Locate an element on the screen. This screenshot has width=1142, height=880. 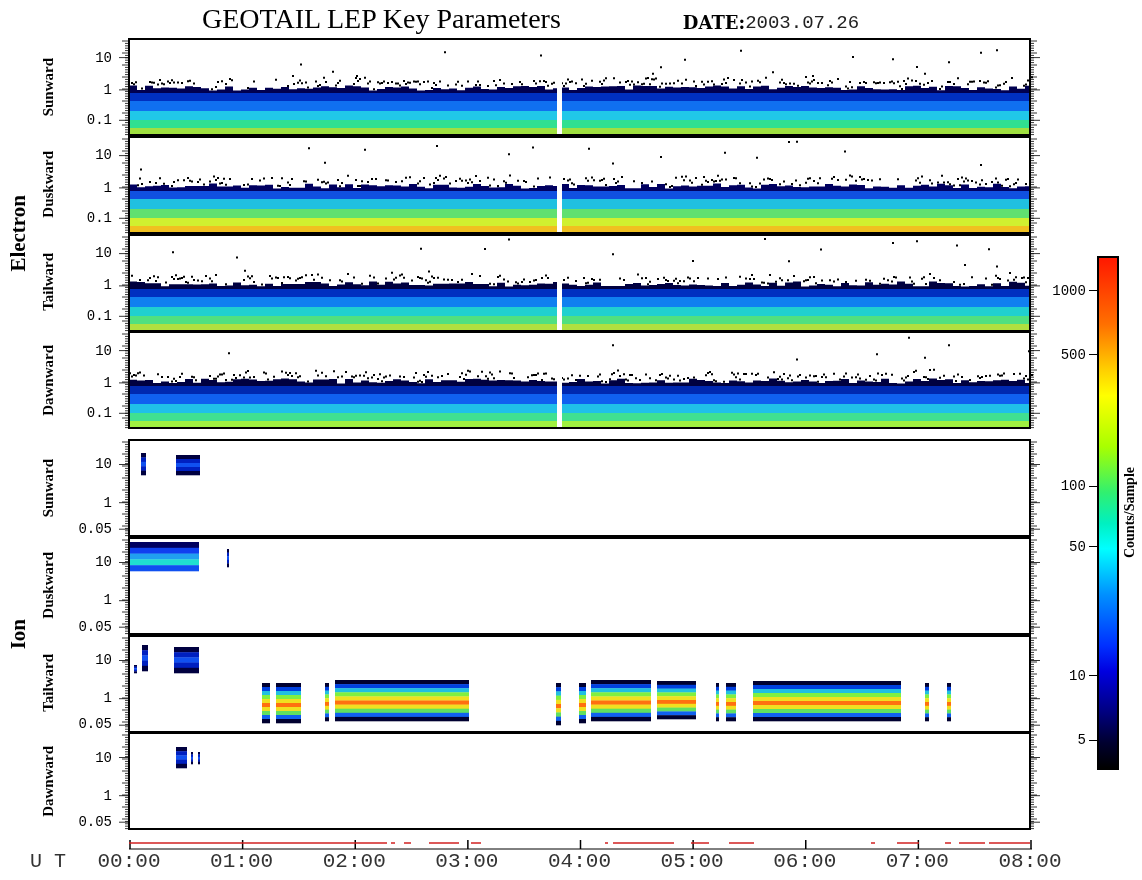
colorbar-tick-label: 500 is located at coordinates (1078, 354).